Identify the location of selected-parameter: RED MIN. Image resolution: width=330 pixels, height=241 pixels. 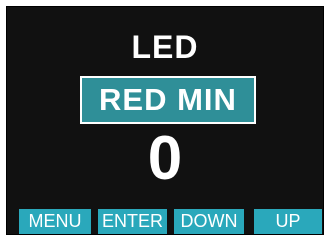
(168, 100).